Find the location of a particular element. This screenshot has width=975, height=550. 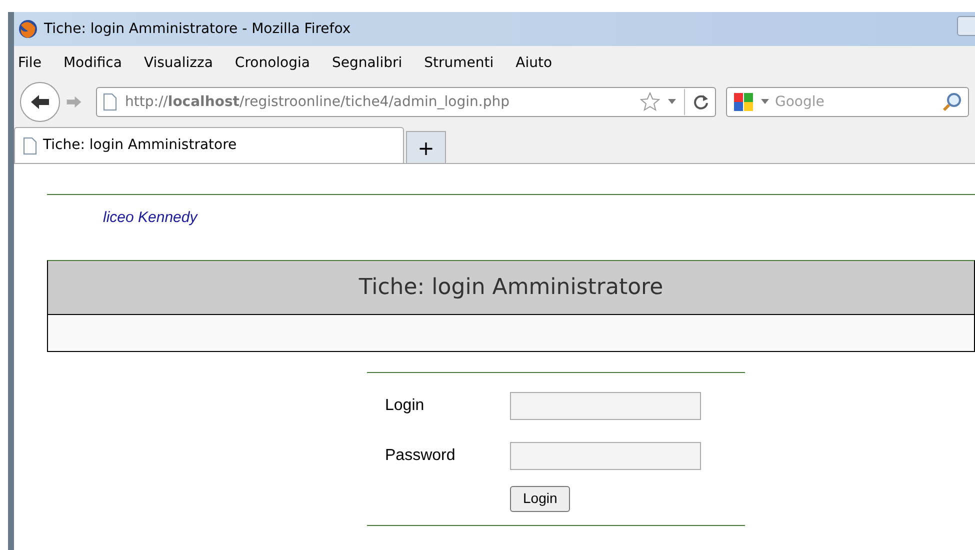

browser-logo-icon is located at coordinates (28, 29).